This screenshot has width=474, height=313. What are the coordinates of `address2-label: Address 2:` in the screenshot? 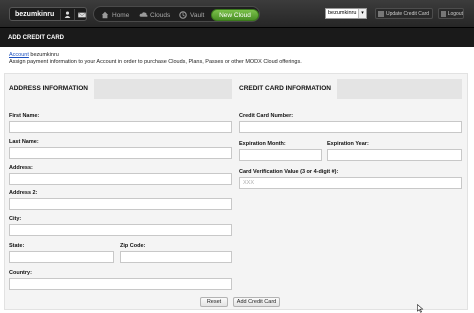 It's located at (23, 193).